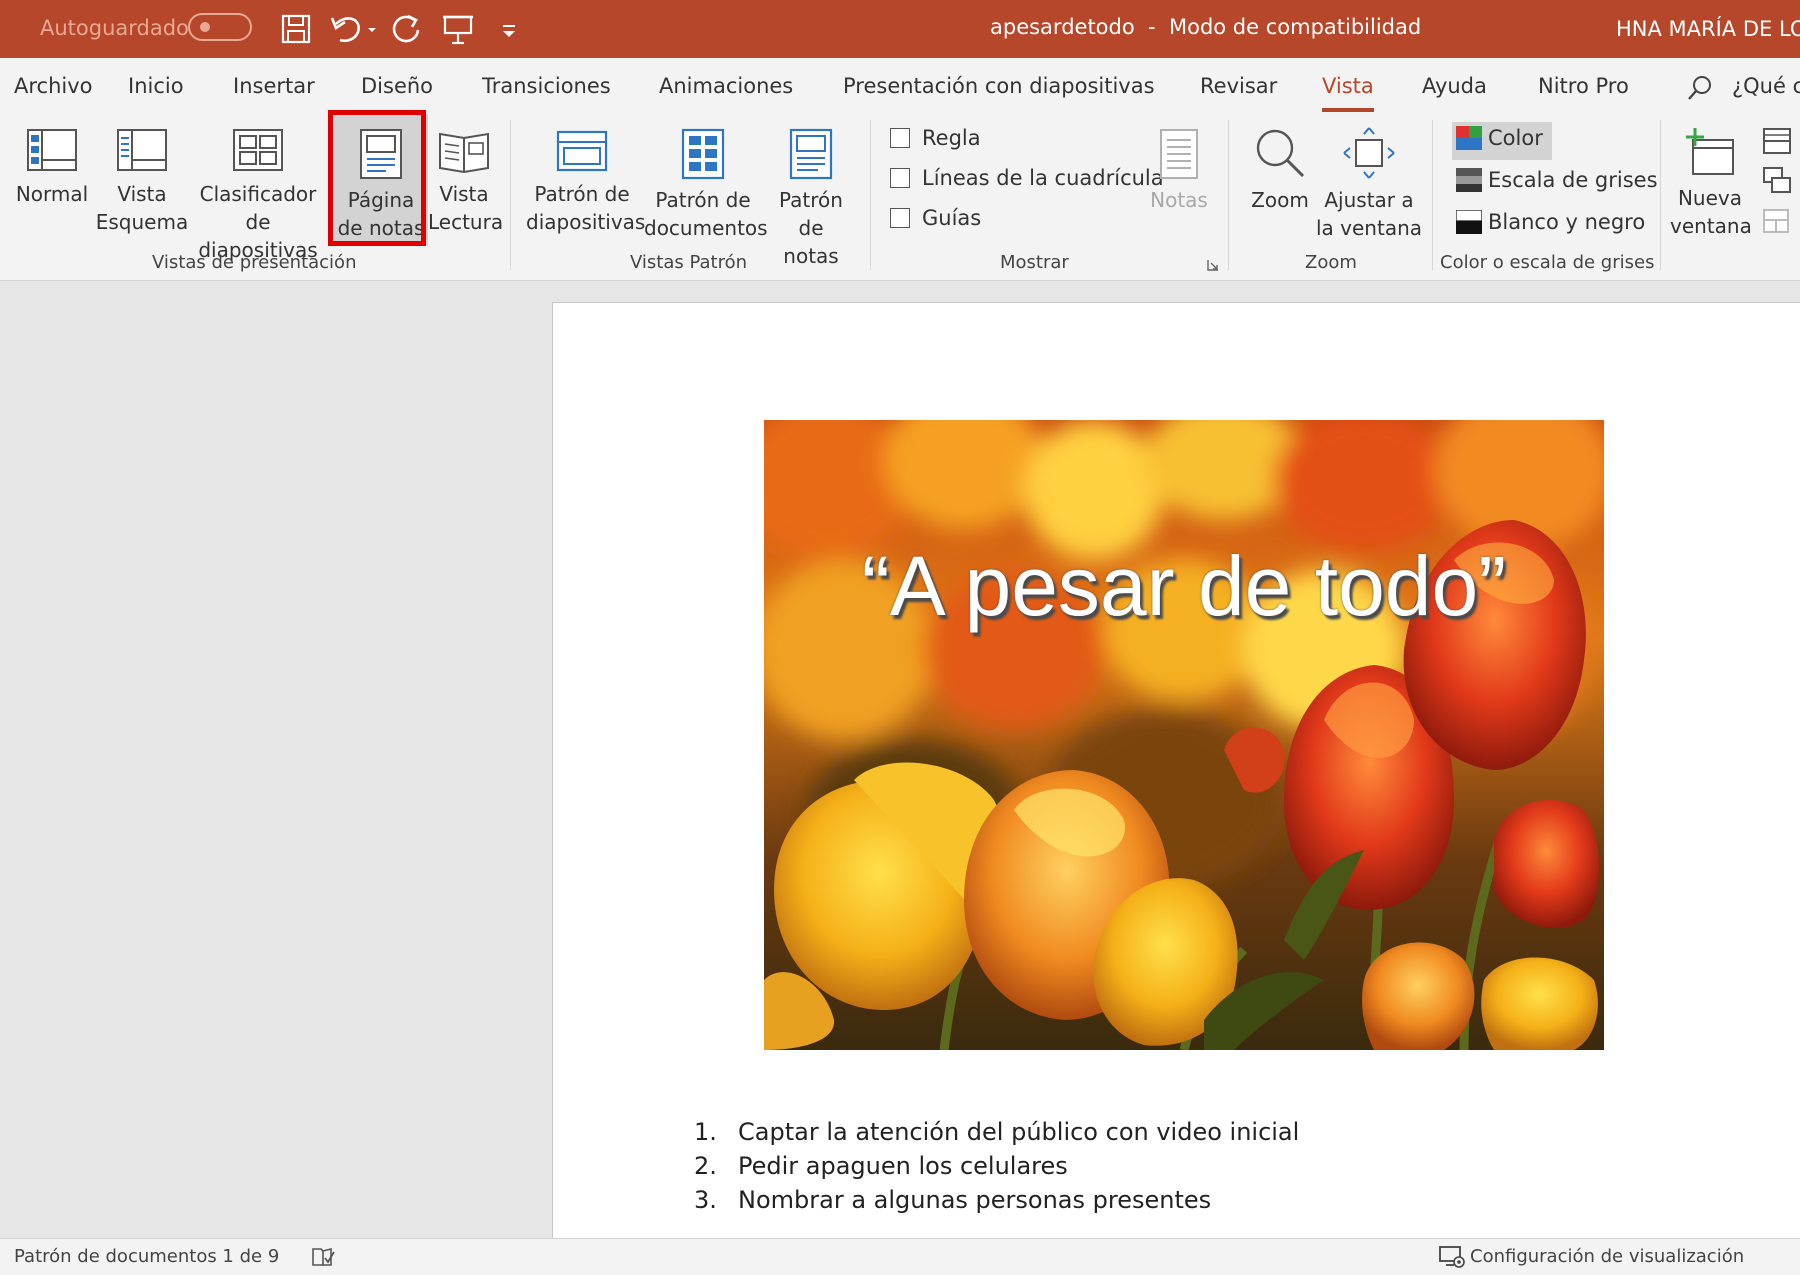  Describe the element at coordinates (254, 262) in the screenshot. I see `group-label-vistas-presentacion: Vistas de presentación` at that location.